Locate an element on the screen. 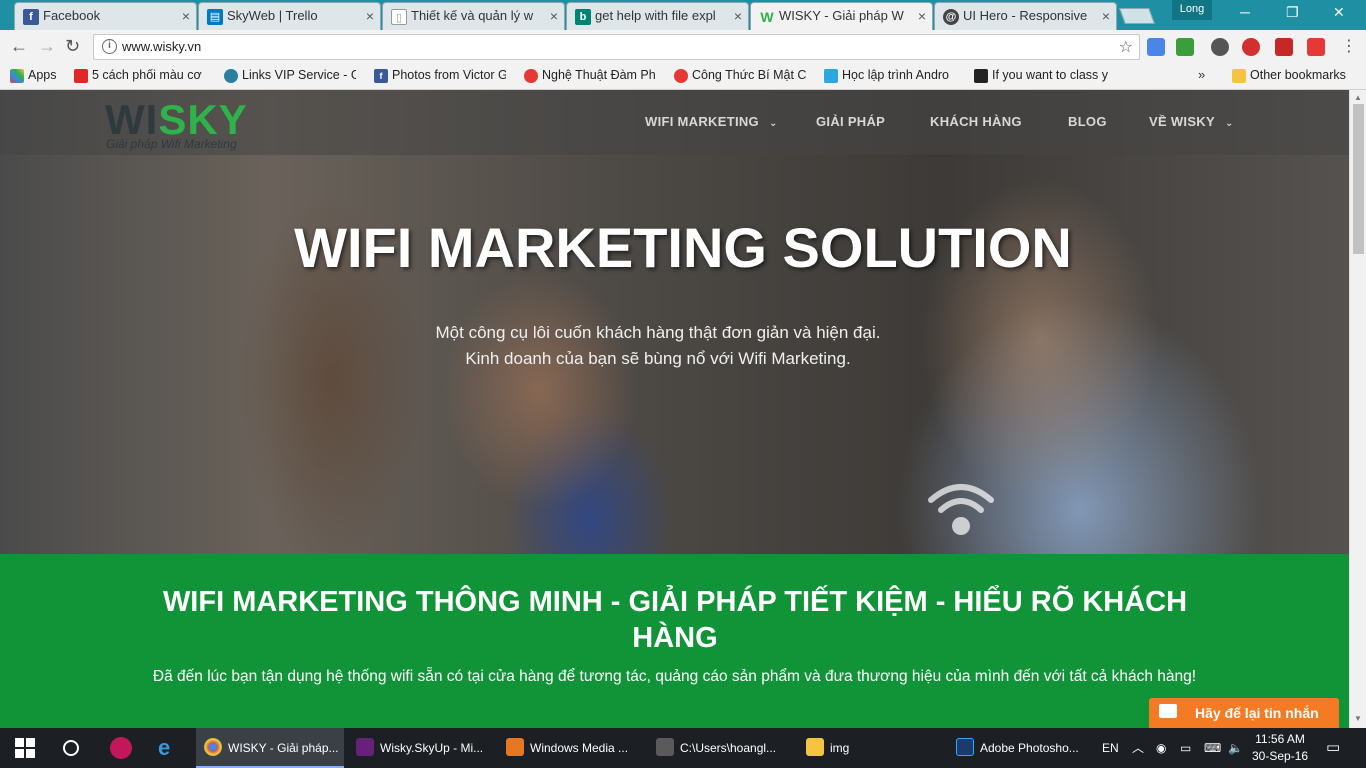 The width and height of the screenshot is (1366, 768). network-icon: ◉ is located at coordinates (1161, 748).